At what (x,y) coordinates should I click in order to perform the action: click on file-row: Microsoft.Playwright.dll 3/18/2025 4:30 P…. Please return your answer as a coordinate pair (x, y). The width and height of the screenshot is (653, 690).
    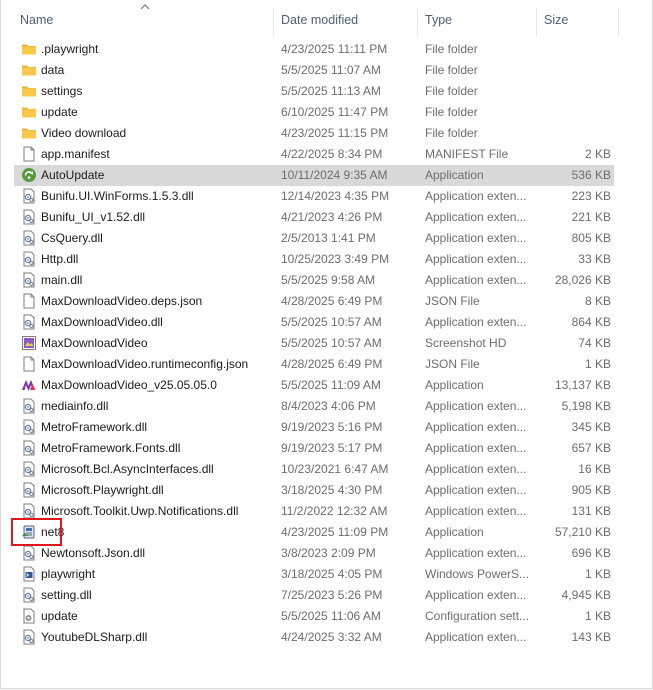
    Looking at the image, I should click on (327, 490).